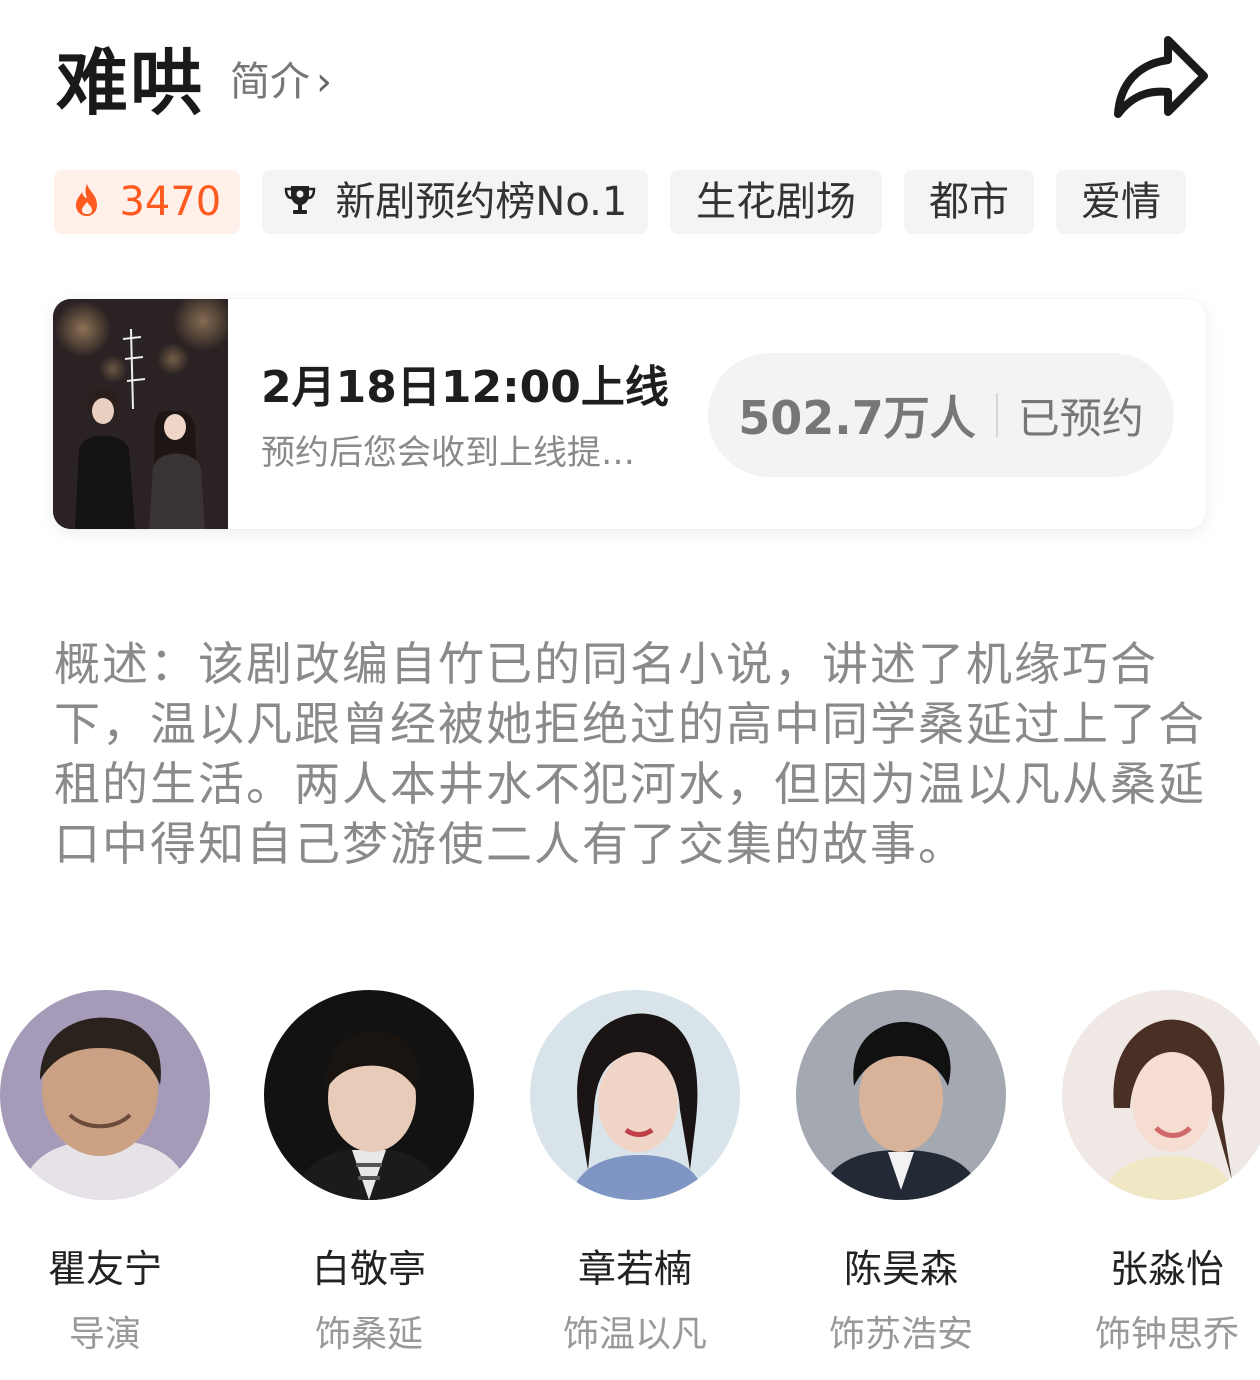  I want to click on tag-romance-label: 爱情, so click(1121, 202).